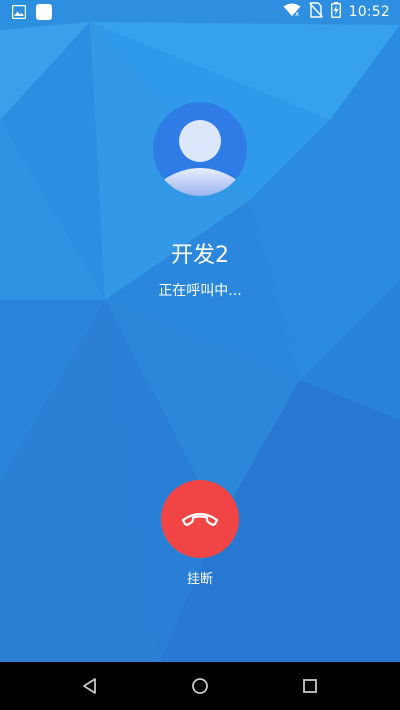 The image size is (400, 710). I want to click on no-sim-icon, so click(315, 12).